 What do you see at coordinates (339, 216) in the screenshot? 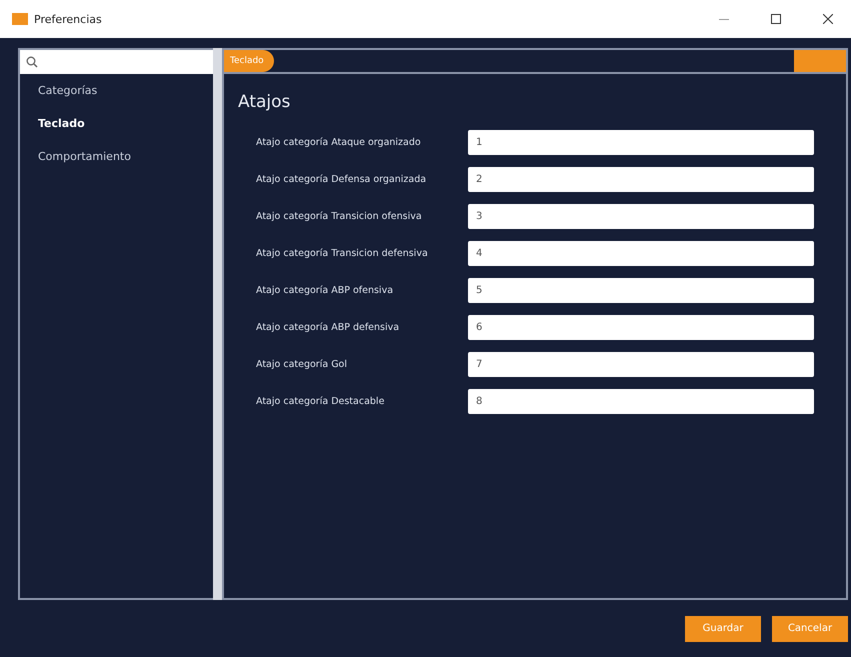
I see `field-label: Atajo categoría Transicion ofensiva` at bounding box center [339, 216].